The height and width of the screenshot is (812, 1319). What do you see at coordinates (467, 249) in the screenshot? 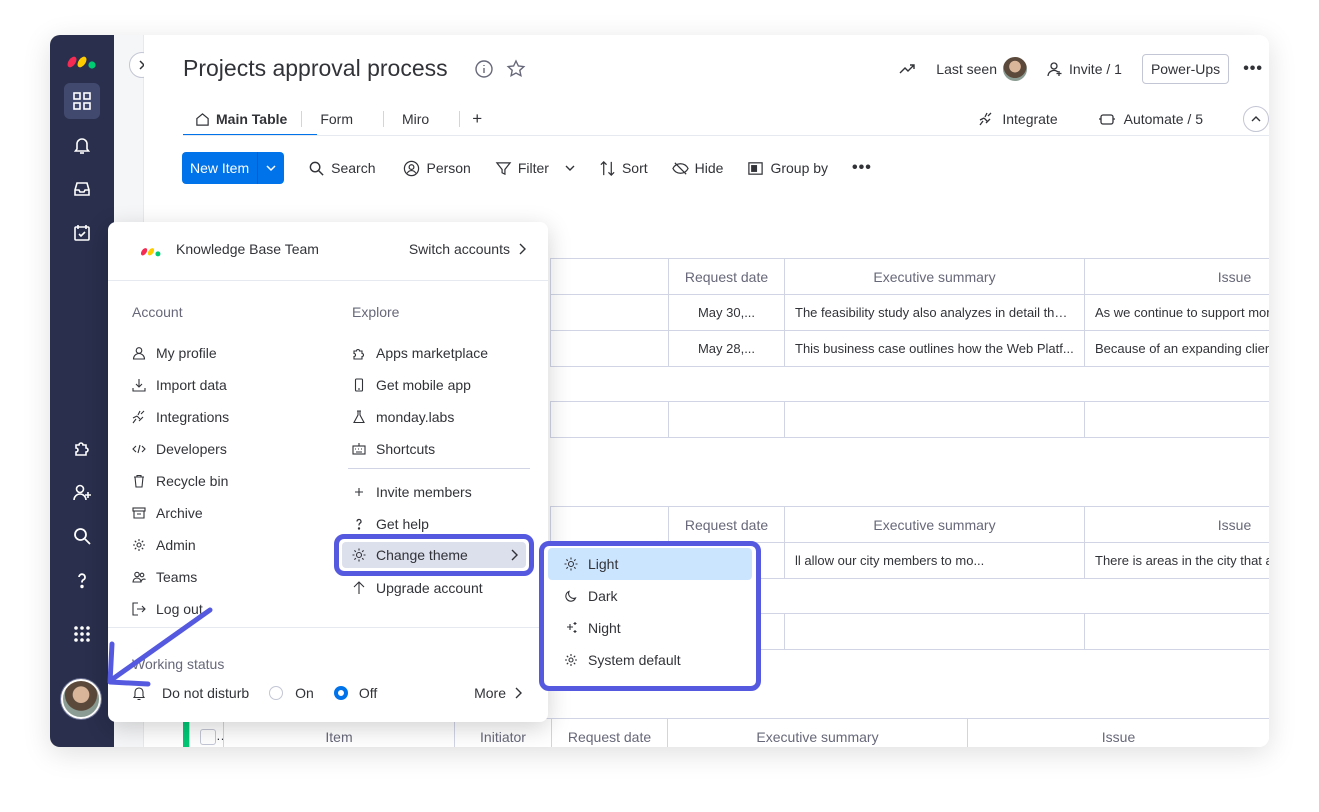
I see `switch-accounts-button: Switch accounts` at bounding box center [467, 249].